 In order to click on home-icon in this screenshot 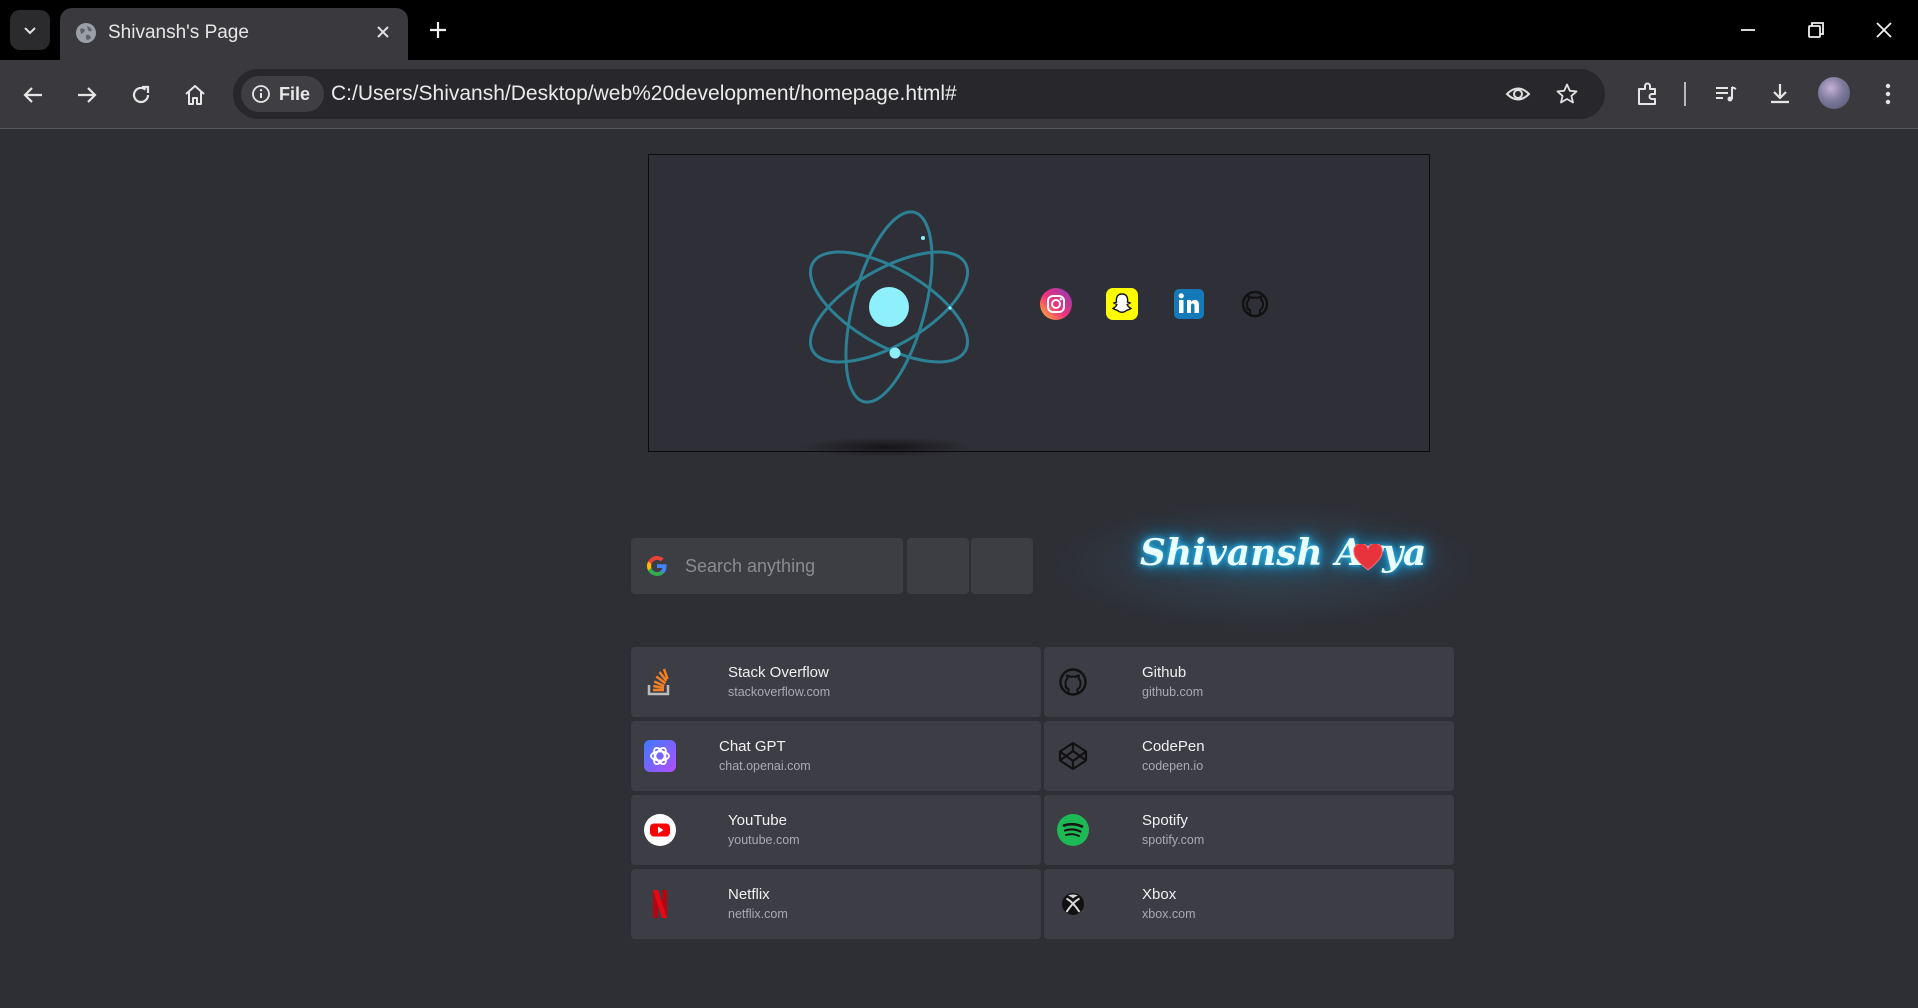, I will do `click(195, 95)`.